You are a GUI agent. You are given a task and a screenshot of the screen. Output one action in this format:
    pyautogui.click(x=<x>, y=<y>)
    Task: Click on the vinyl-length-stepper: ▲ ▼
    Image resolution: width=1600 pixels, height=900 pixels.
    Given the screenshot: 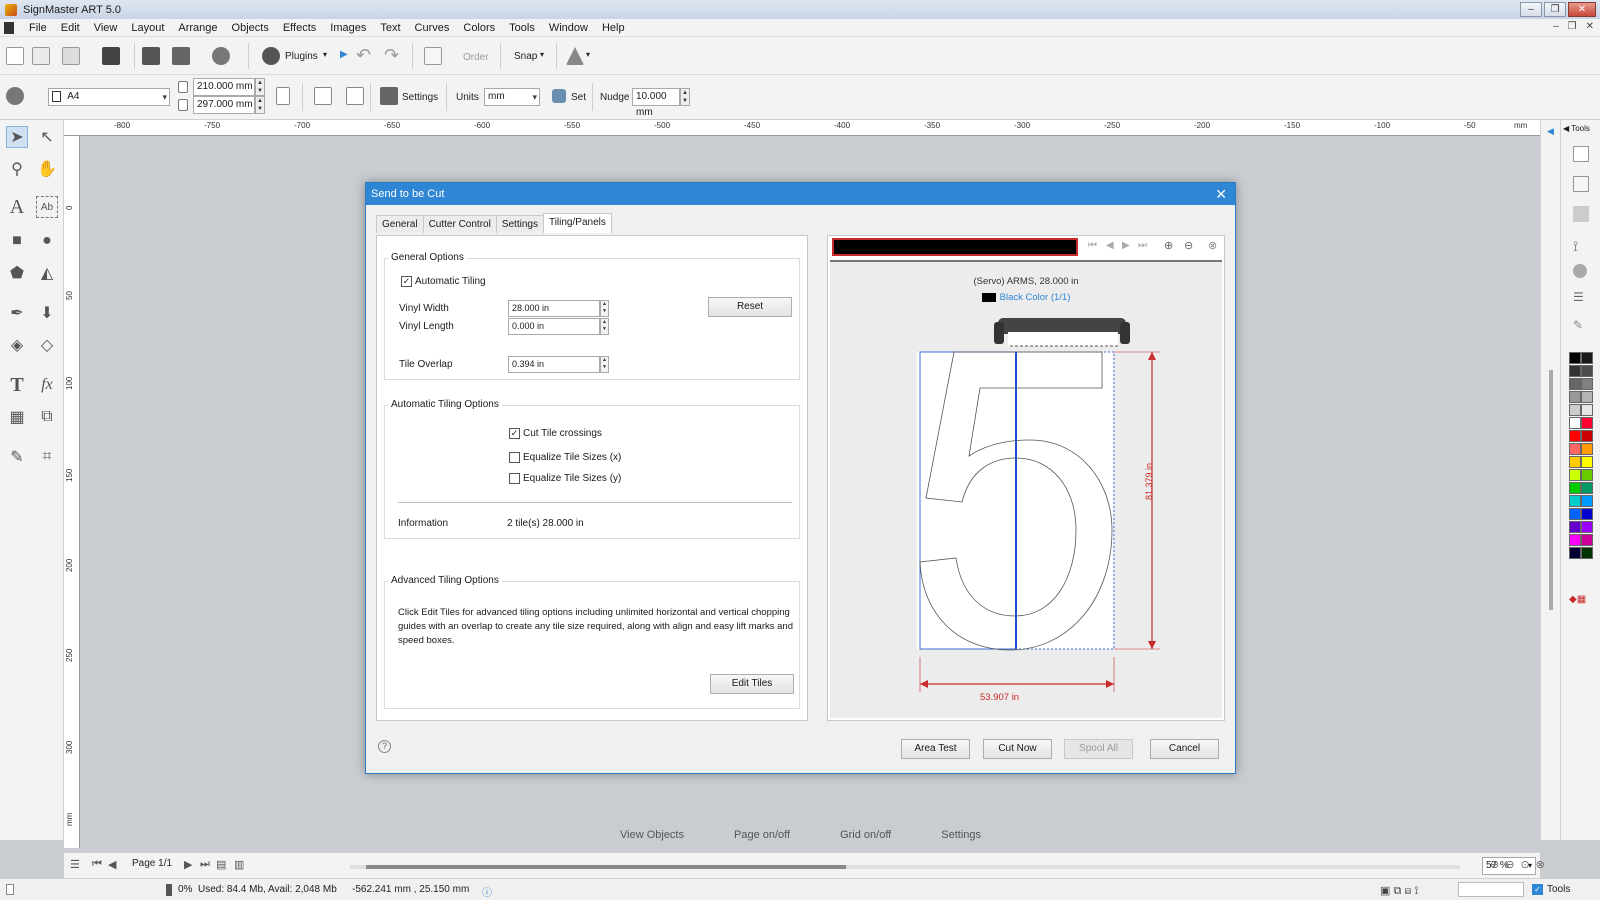 What is the action you would take?
    pyautogui.click(x=604, y=326)
    